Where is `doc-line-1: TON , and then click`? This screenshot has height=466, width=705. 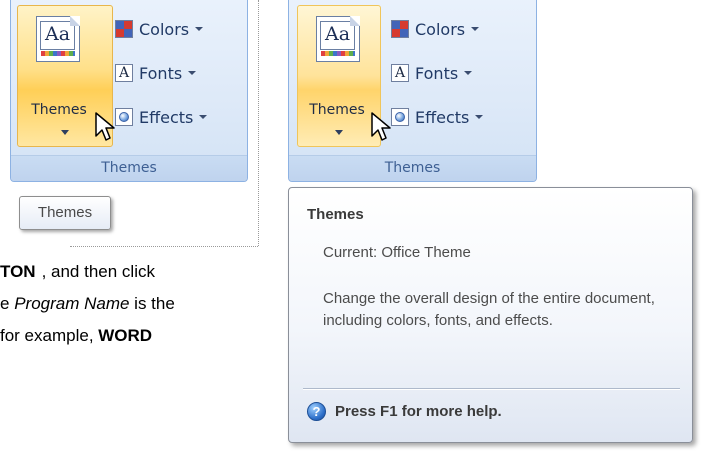
doc-line-1: TON , and then click is located at coordinates (77, 272).